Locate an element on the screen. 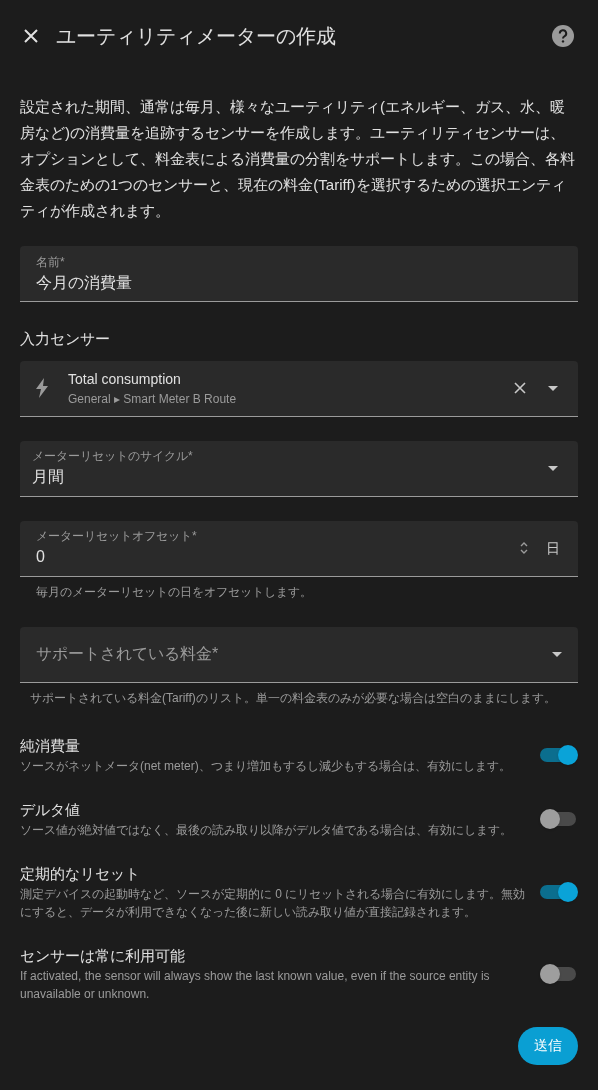 Image resolution: width=598 pixels, height=1090 pixels. name-field: 名前* 今月の消費量 is located at coordinates (299, 274).